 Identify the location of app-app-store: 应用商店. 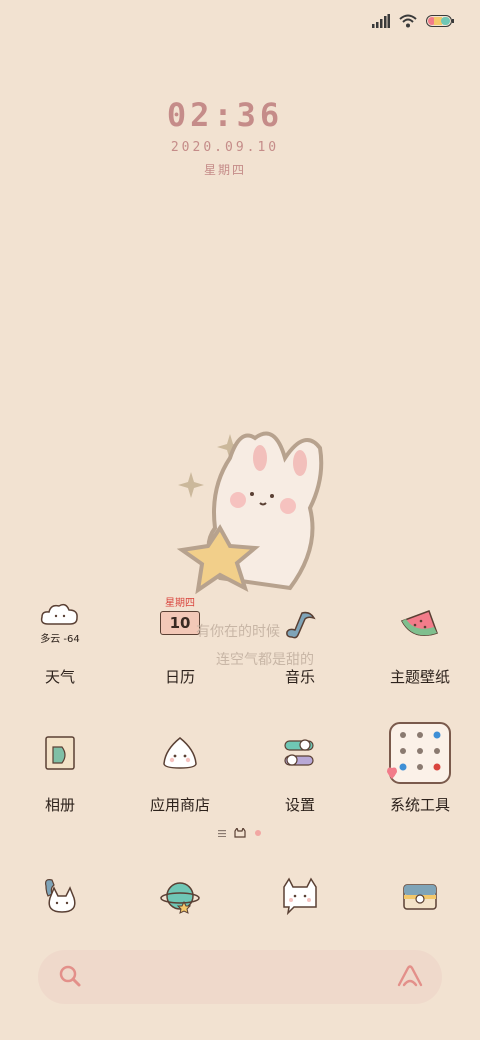
(180, 766).